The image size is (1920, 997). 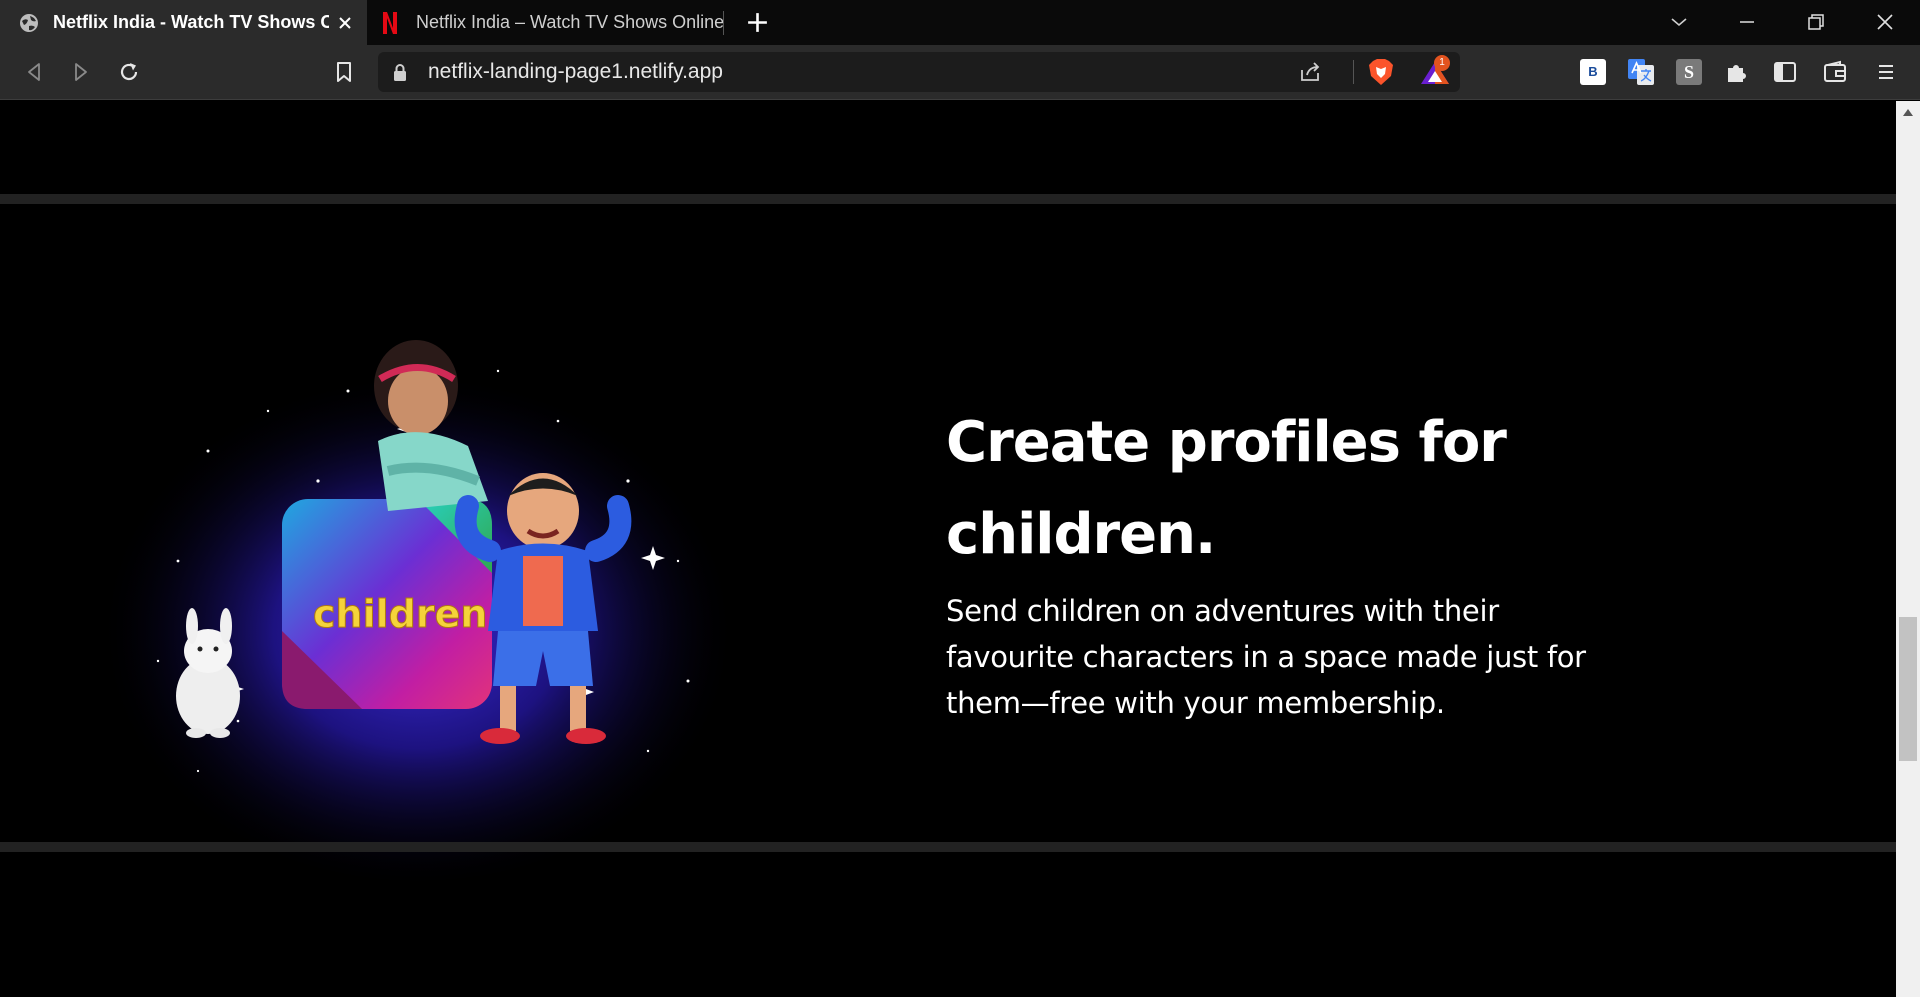 I want to click on extensions-puzzle-icon, so click(x=1737, y=72).